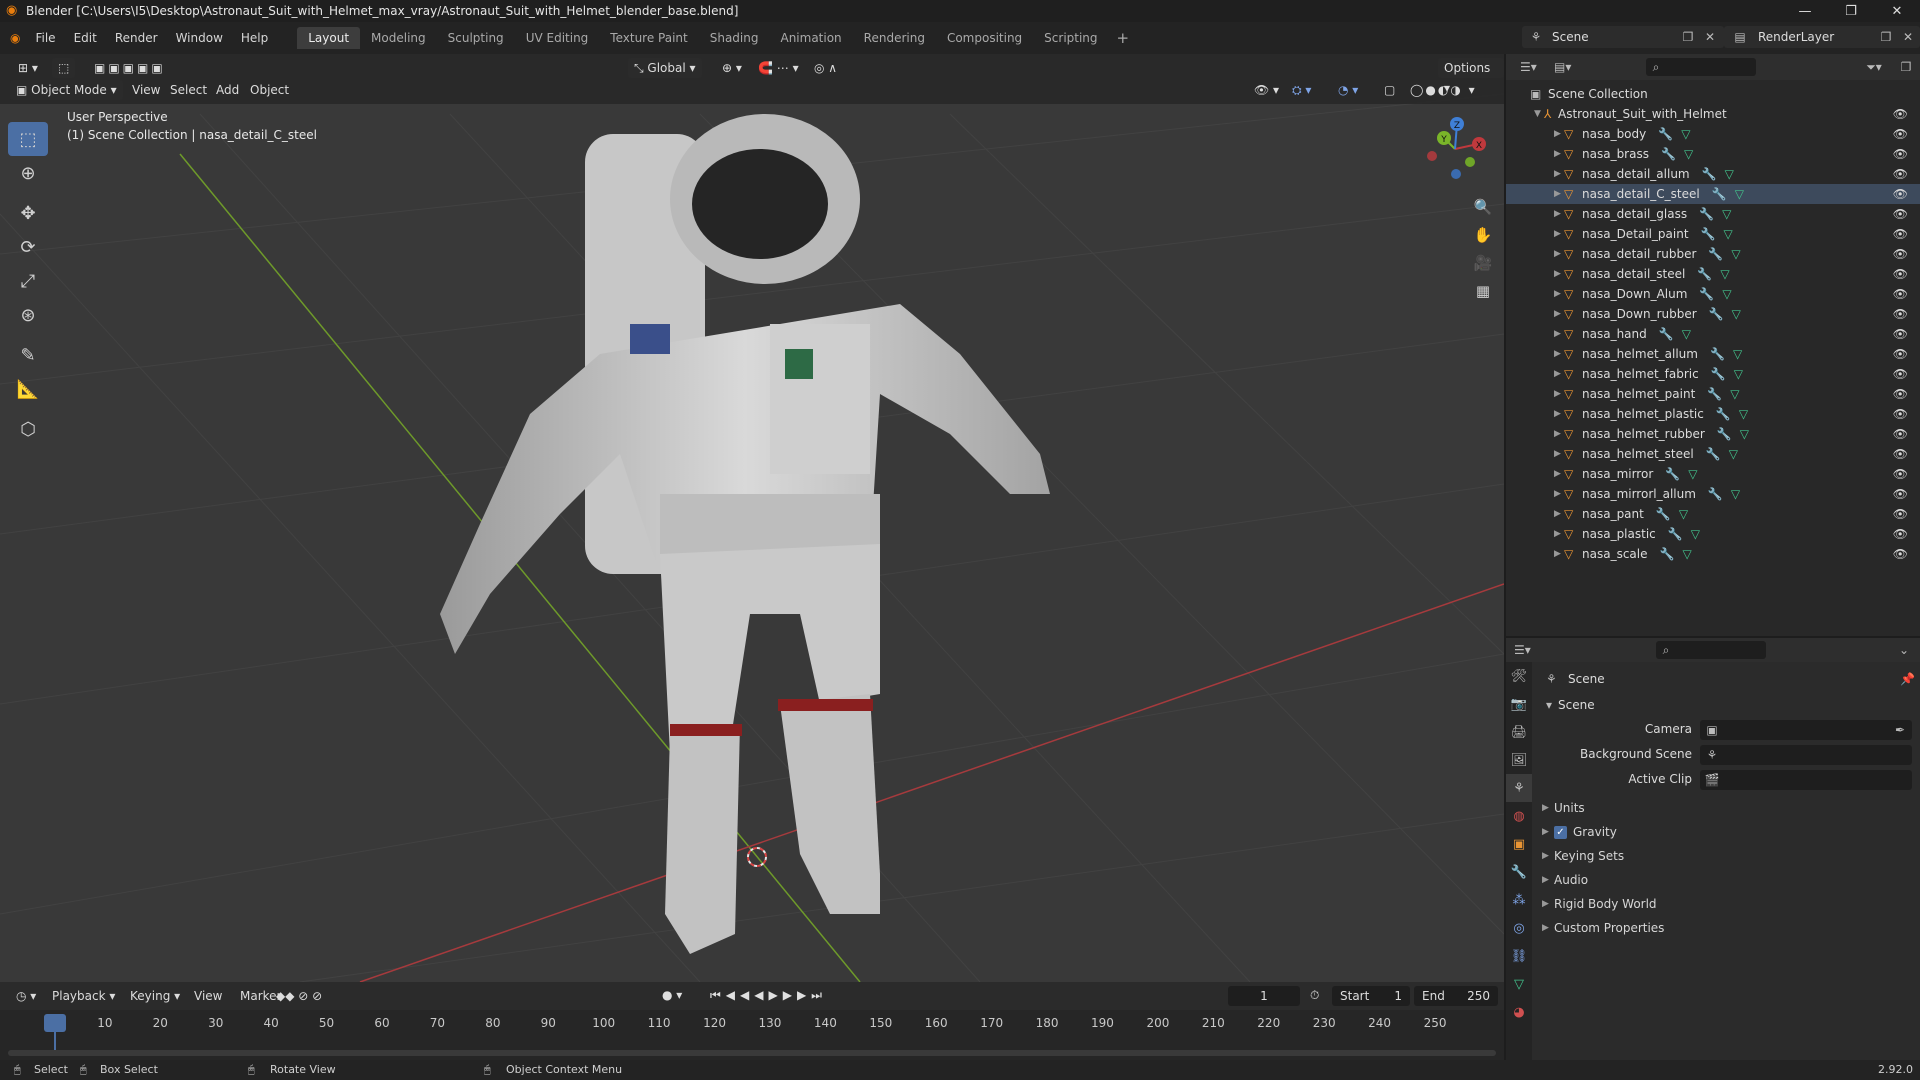 This screenshot has height=1080, width=1920. What do you see at coordinates (64, 68) in the screenshot?
I see `select-tool-icon: ⬚` at bounding box center [64, 68].